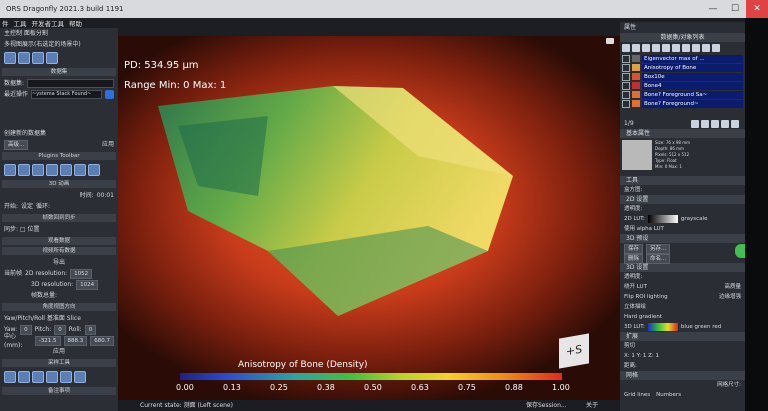 This screenshot has width=768, height=411. What do you see at coordinates (634, 249) in the screenshot?
I see `save-preset-button: 保存` at bounding box center [634, 249].